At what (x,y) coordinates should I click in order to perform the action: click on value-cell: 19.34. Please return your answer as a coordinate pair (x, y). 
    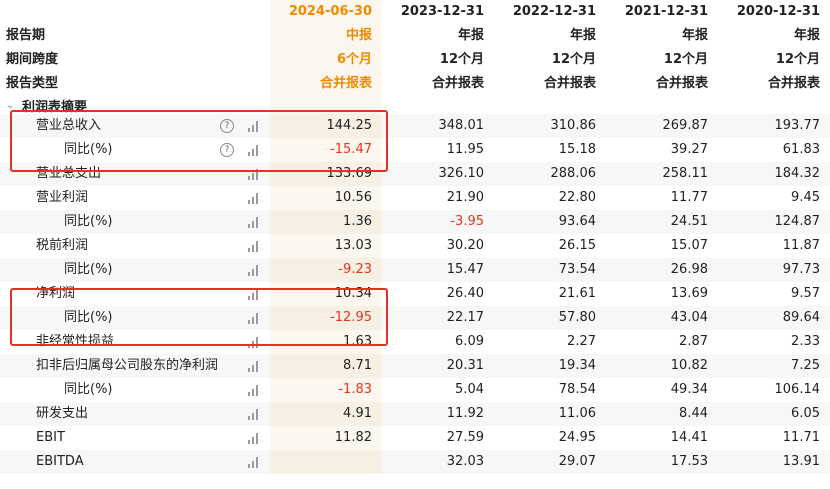
    Looking at the image, I should click on (577, 365).